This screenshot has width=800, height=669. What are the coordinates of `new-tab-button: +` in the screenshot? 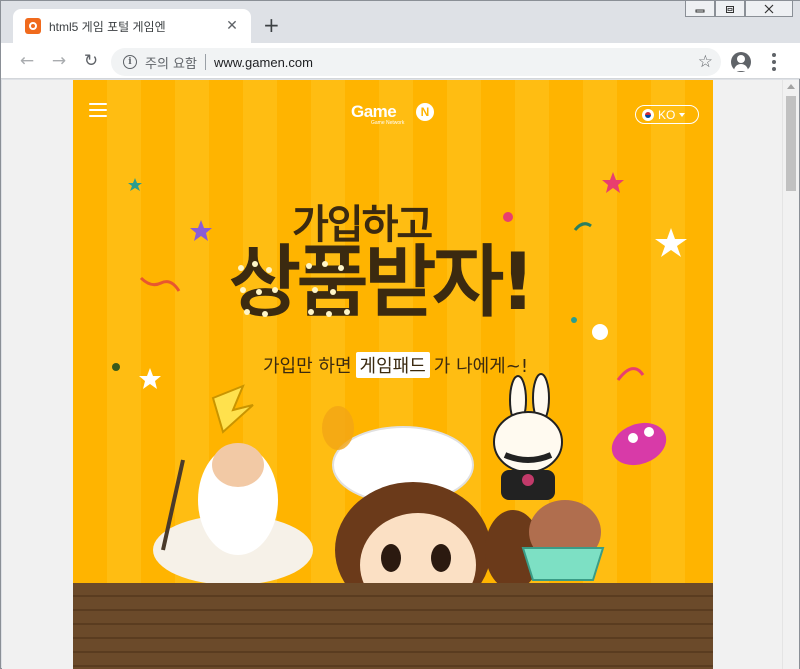 It's located at (271, 25).